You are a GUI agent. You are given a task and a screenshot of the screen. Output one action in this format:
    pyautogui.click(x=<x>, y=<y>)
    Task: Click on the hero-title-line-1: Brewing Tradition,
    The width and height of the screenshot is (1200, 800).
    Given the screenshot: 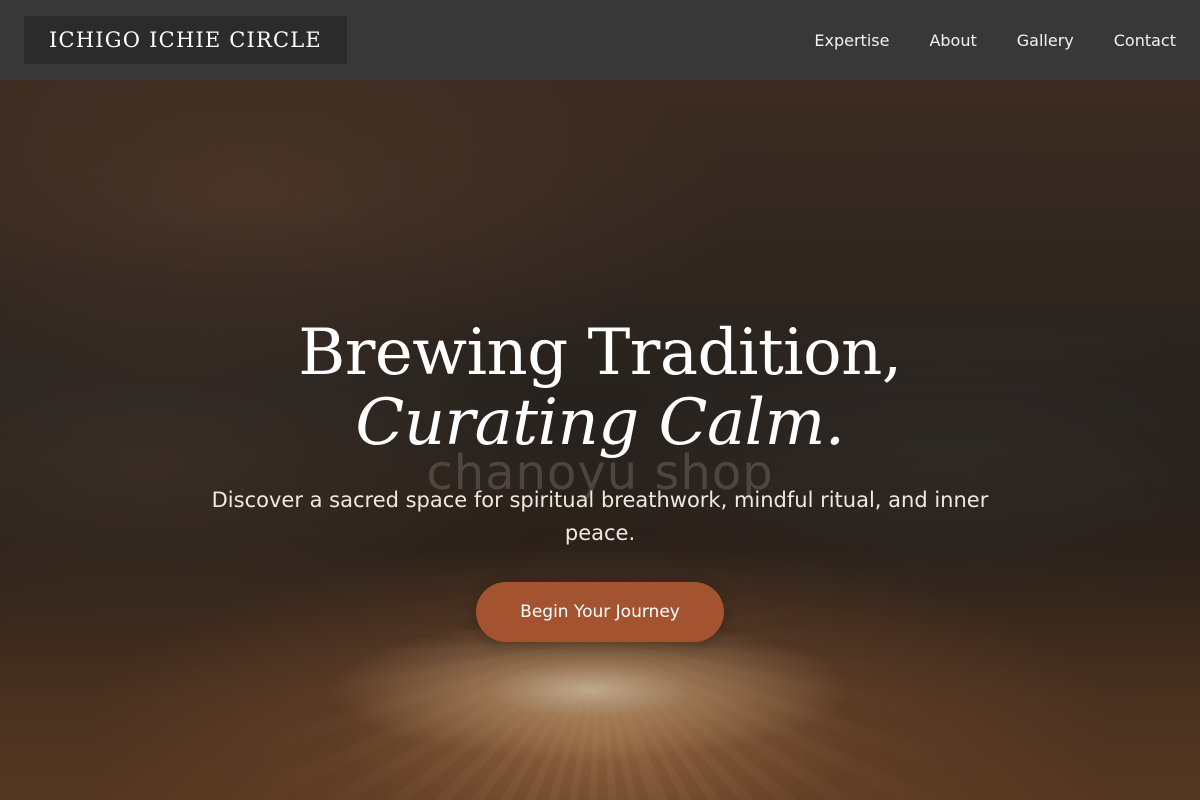 What is the action you would take?
    pyautogui.click(x=600, y=353)
    